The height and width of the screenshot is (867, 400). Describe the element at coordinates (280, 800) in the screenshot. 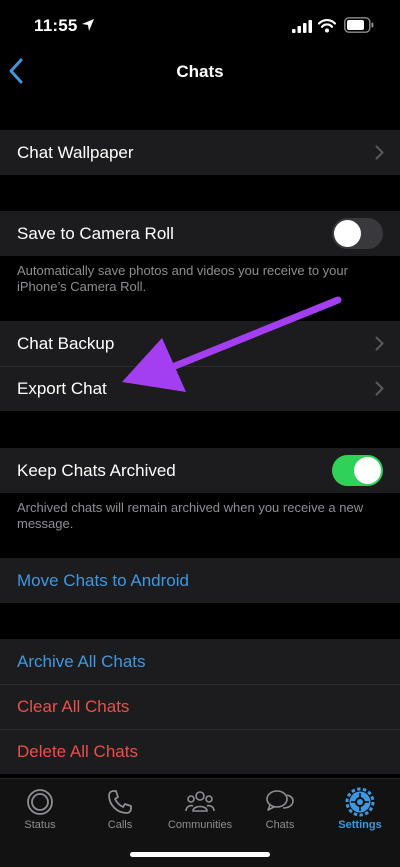

I see `chats-icon` at that location.